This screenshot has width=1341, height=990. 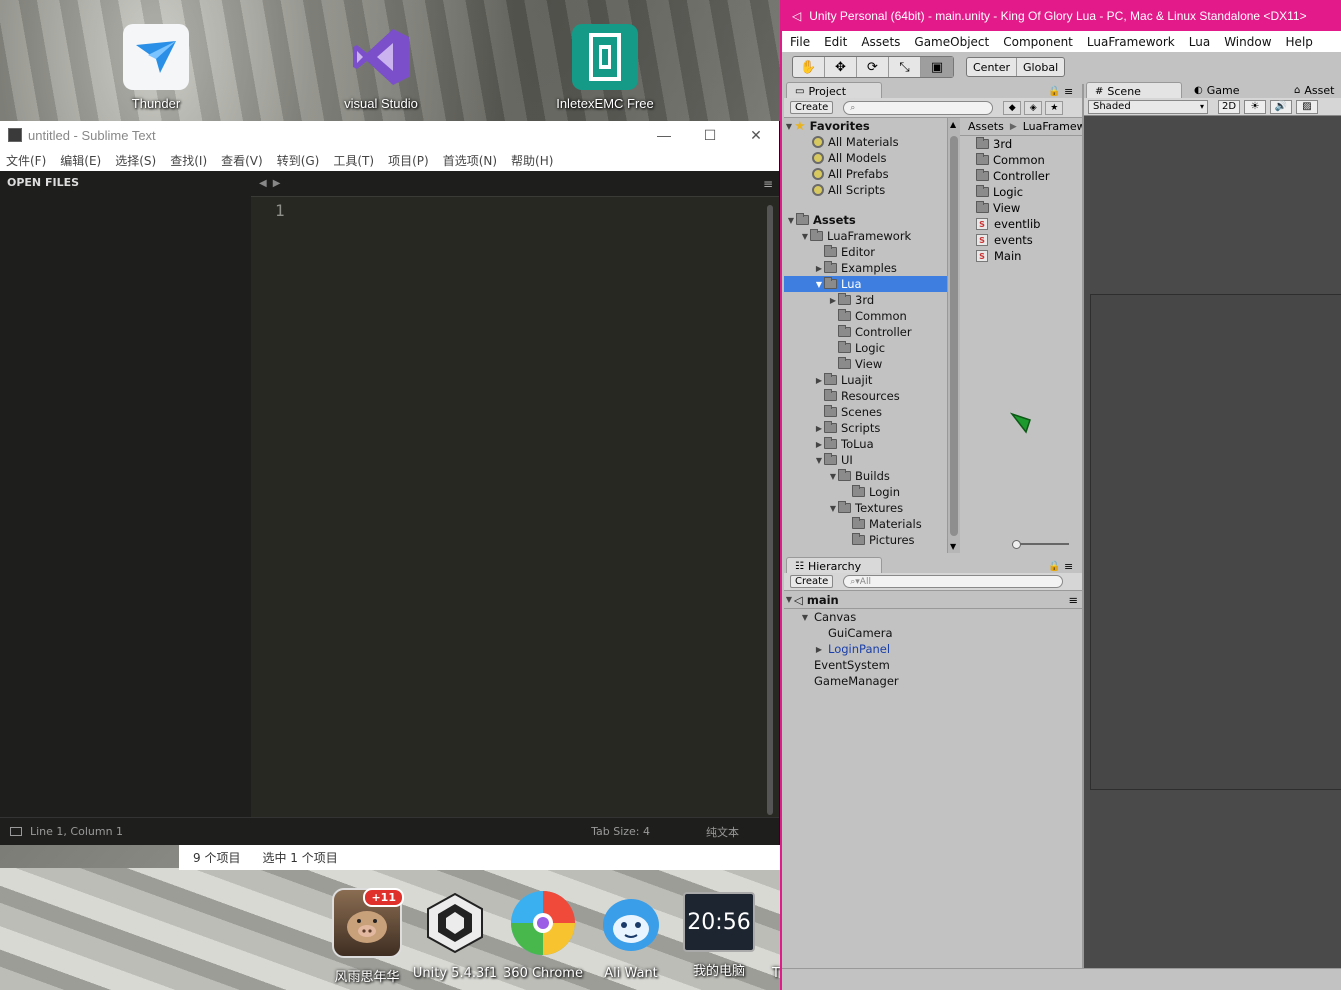 What do you see at coordinates (543, 934) in the screenshot?
I see `dock-item-360-chrome: 360 Chrome` at bounding box center [543, 934].